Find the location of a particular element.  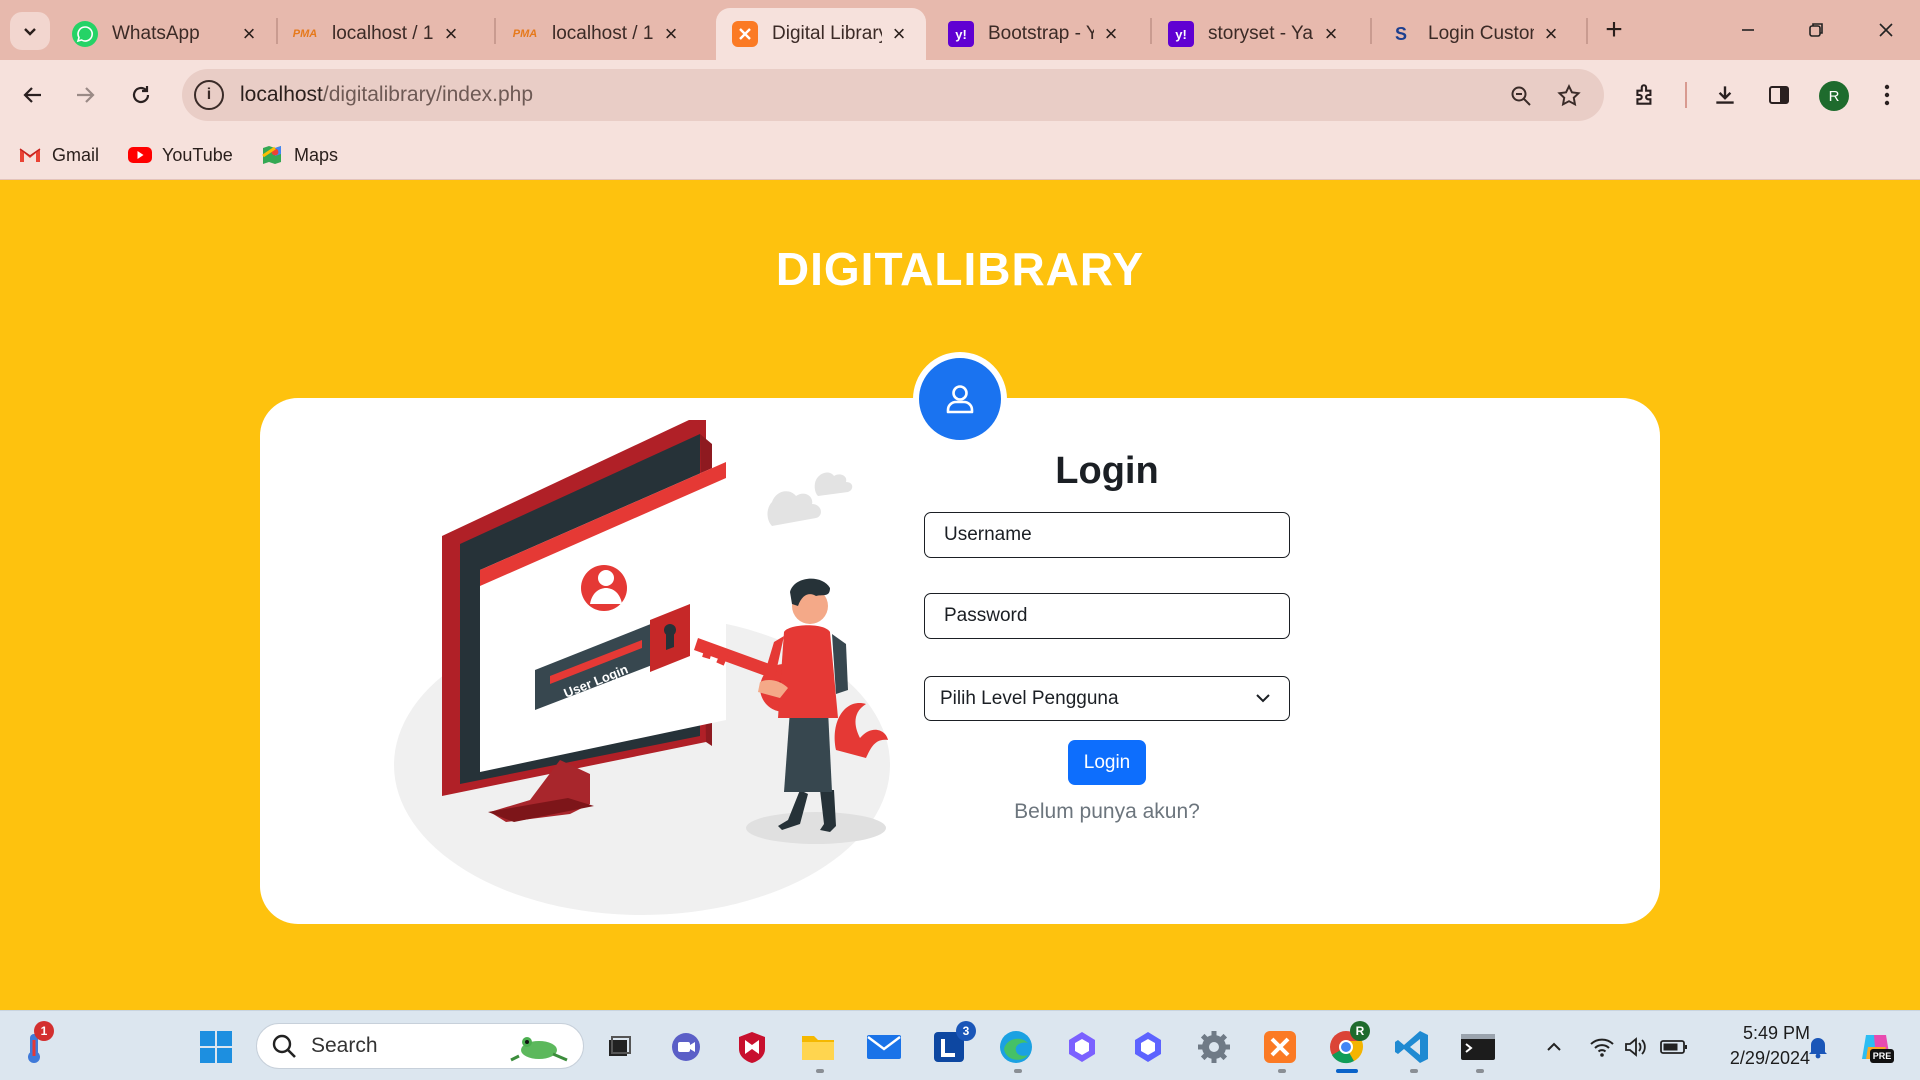

kebab-menu-icon is located at coordinates (1887, 95).